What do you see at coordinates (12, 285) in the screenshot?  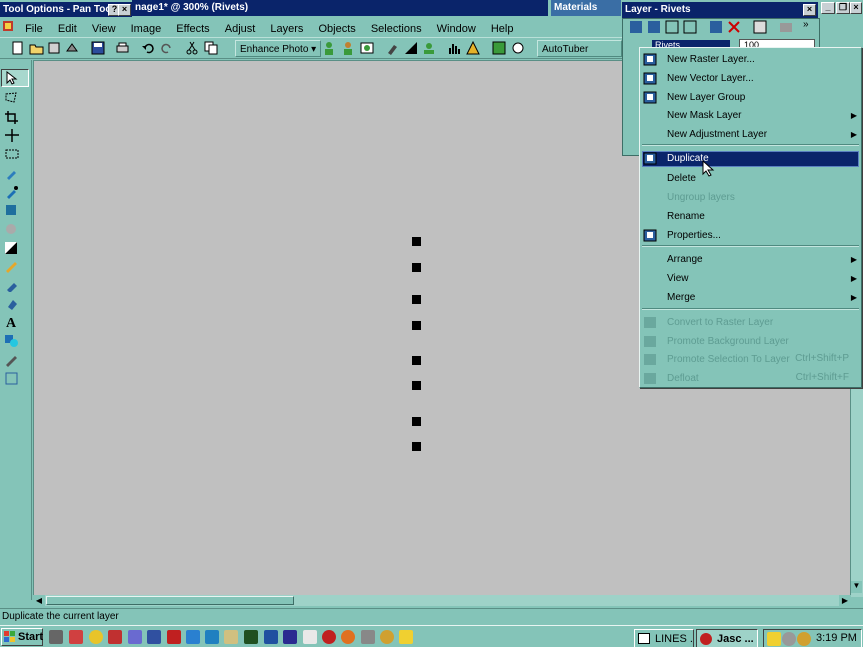 I see `eraser-icon` at bounding box center [12, 285].